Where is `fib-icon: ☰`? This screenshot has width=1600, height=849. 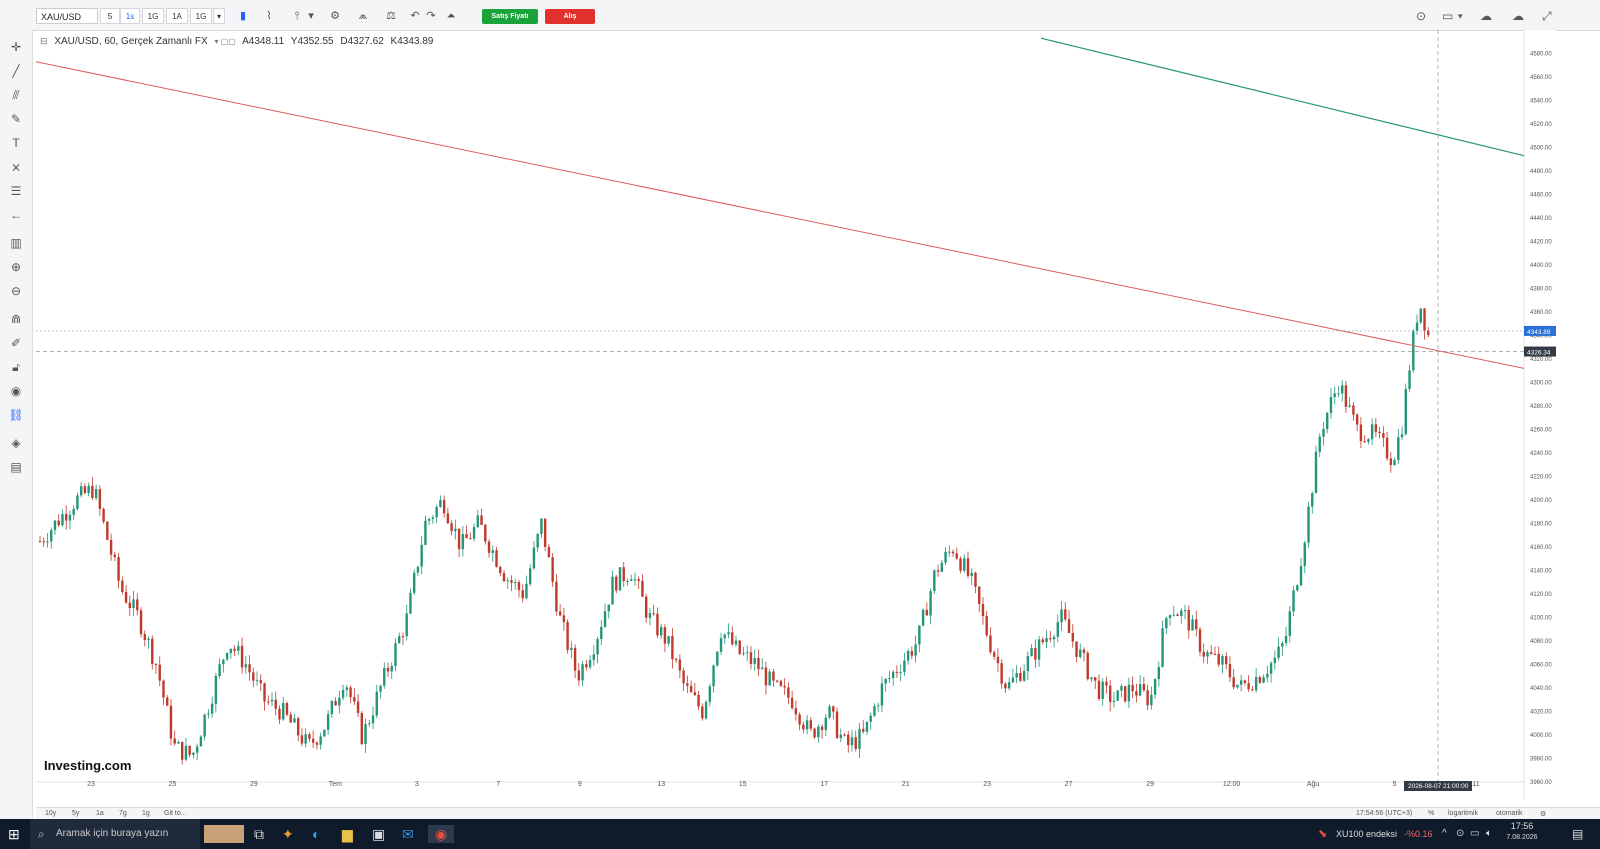
fib-icon: ☰ is located at coordinates (16, 191).